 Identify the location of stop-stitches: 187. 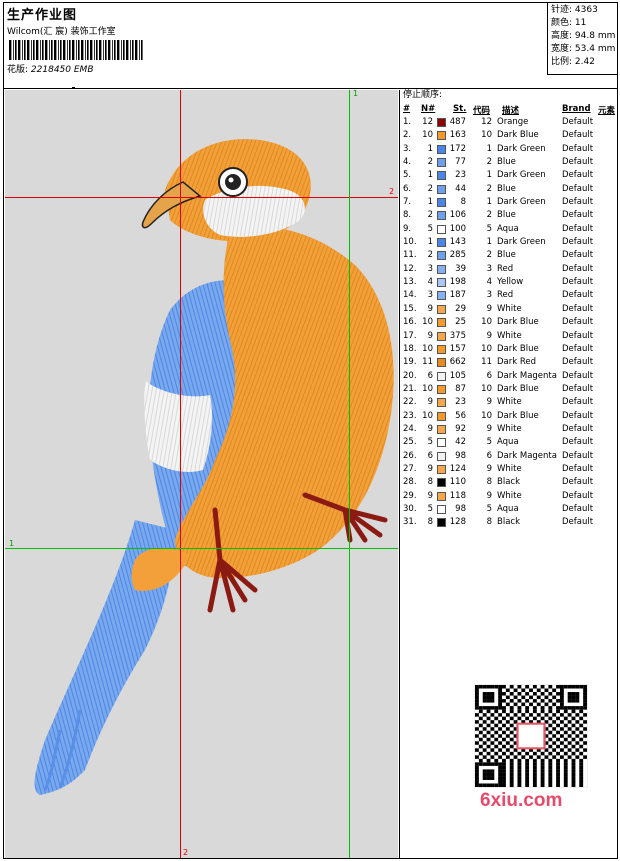
(457, 295).